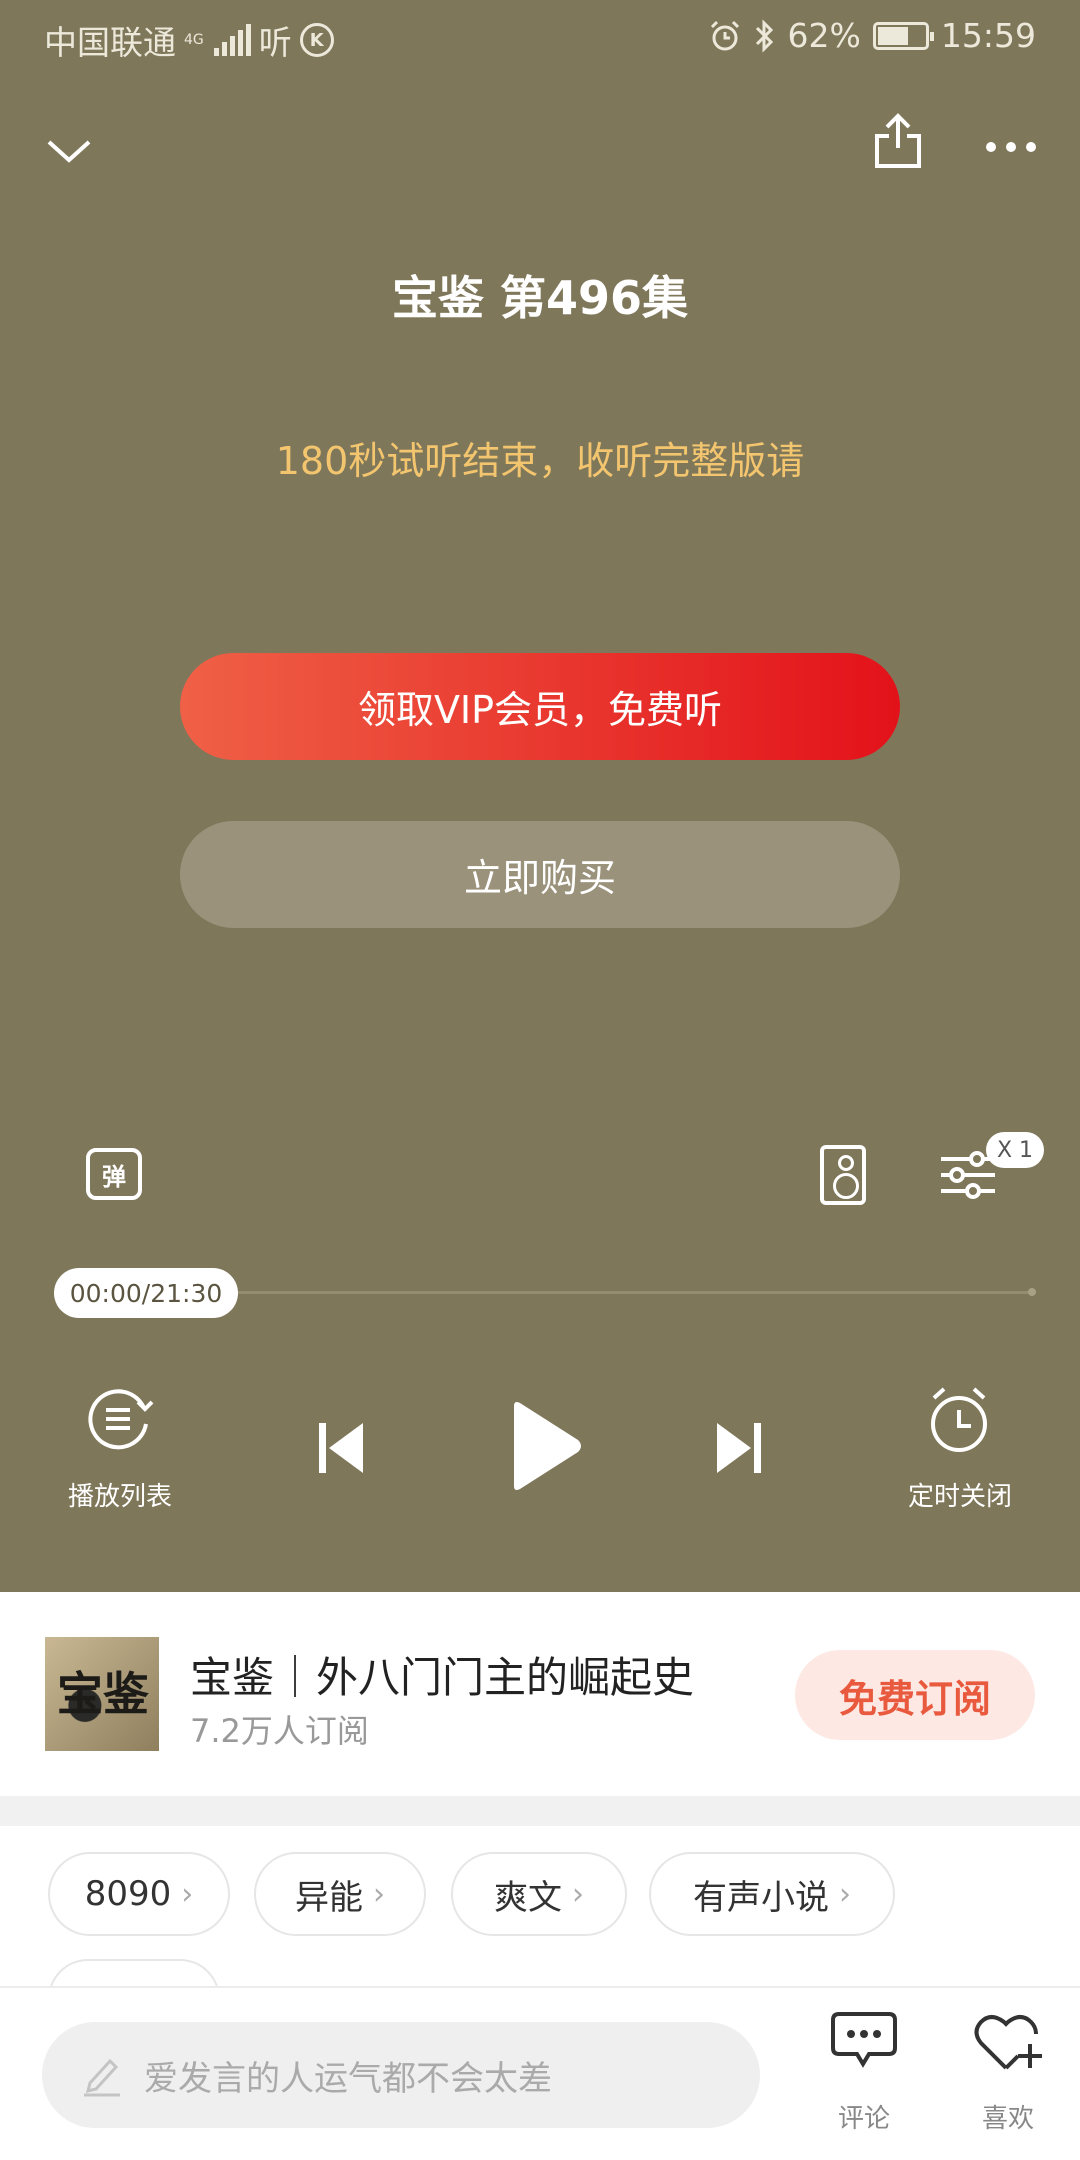 The image size is (1080, 2160). I want to click on tag-label: 有声小说, so click(761, 1897).